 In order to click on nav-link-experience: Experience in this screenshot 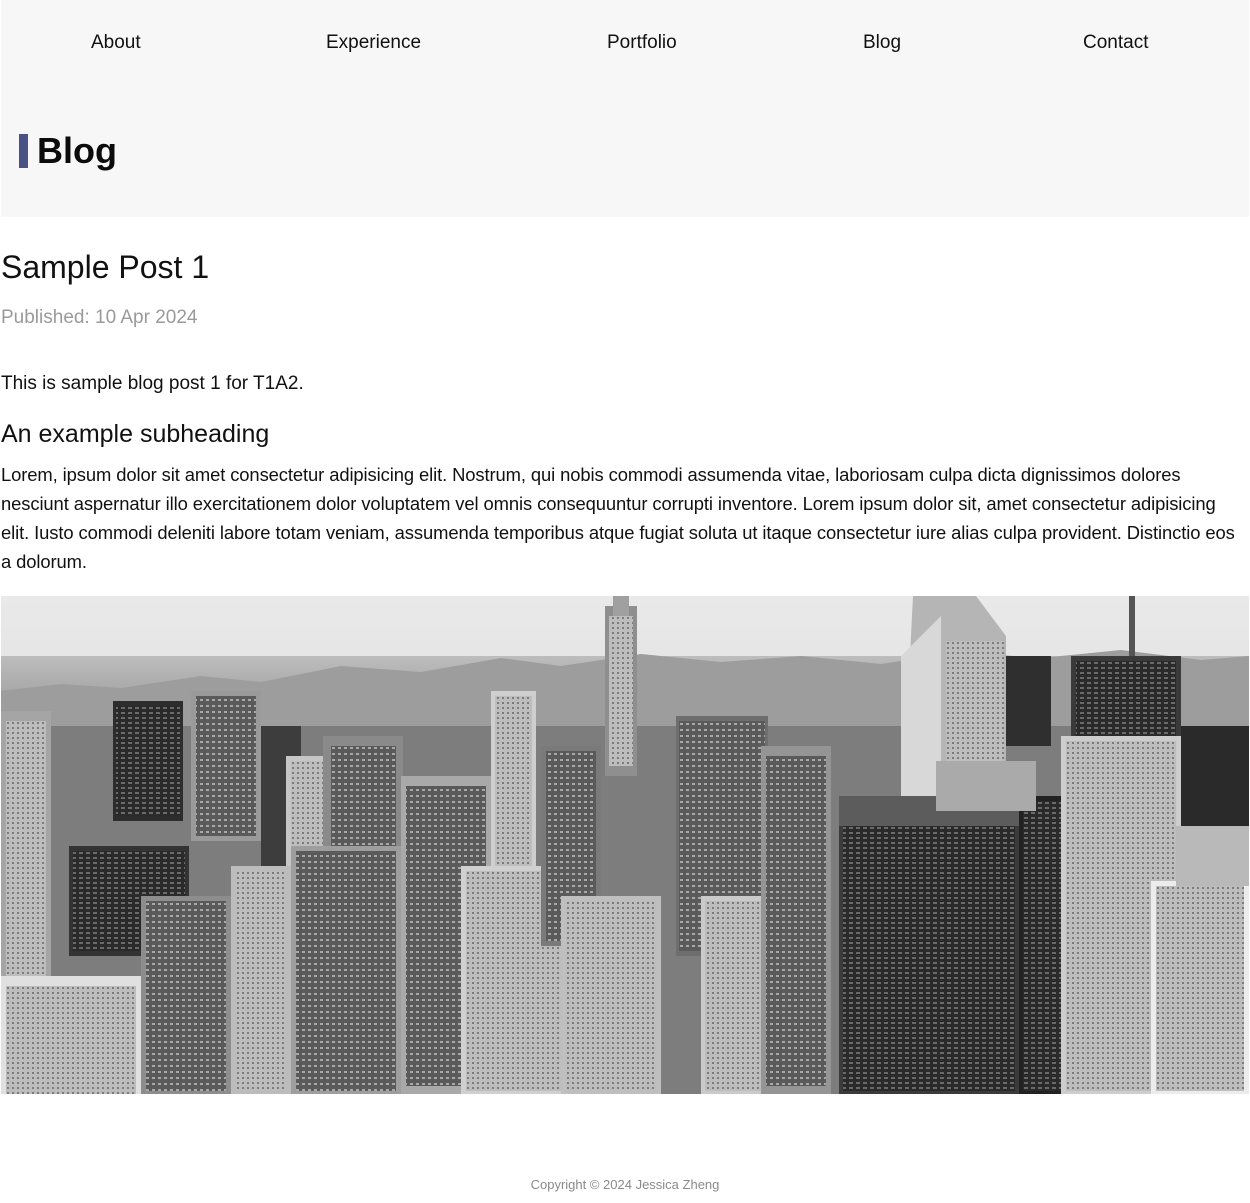, I will do `click(373, 43)`.